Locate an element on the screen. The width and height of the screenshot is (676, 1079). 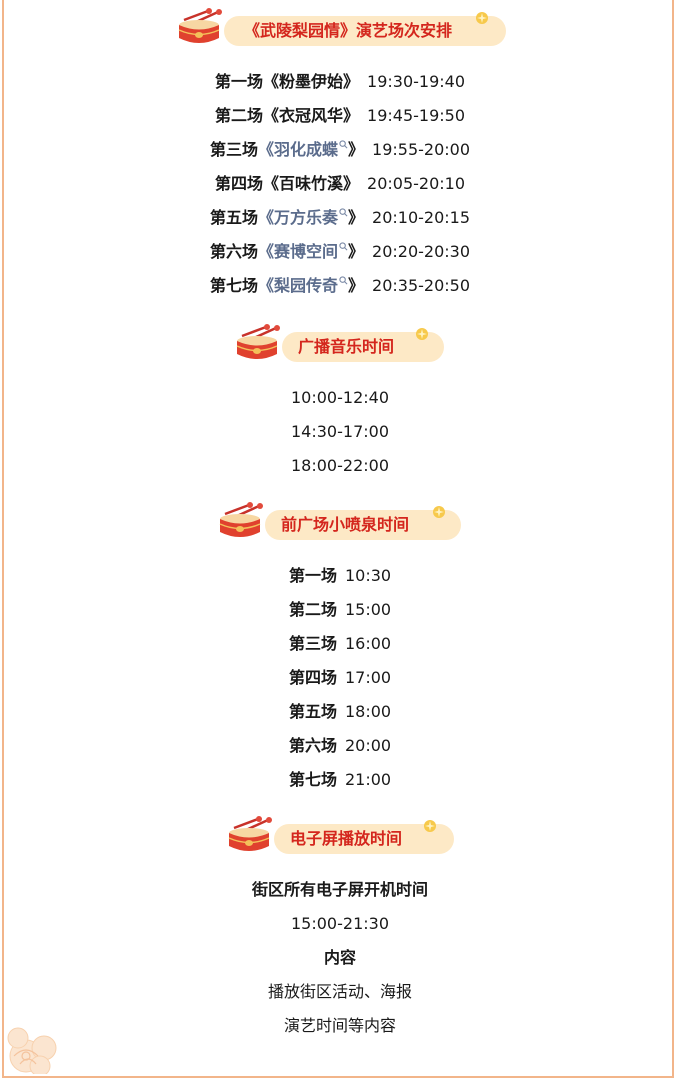
show-number: 第三场 is located at coordinates (233, 149).